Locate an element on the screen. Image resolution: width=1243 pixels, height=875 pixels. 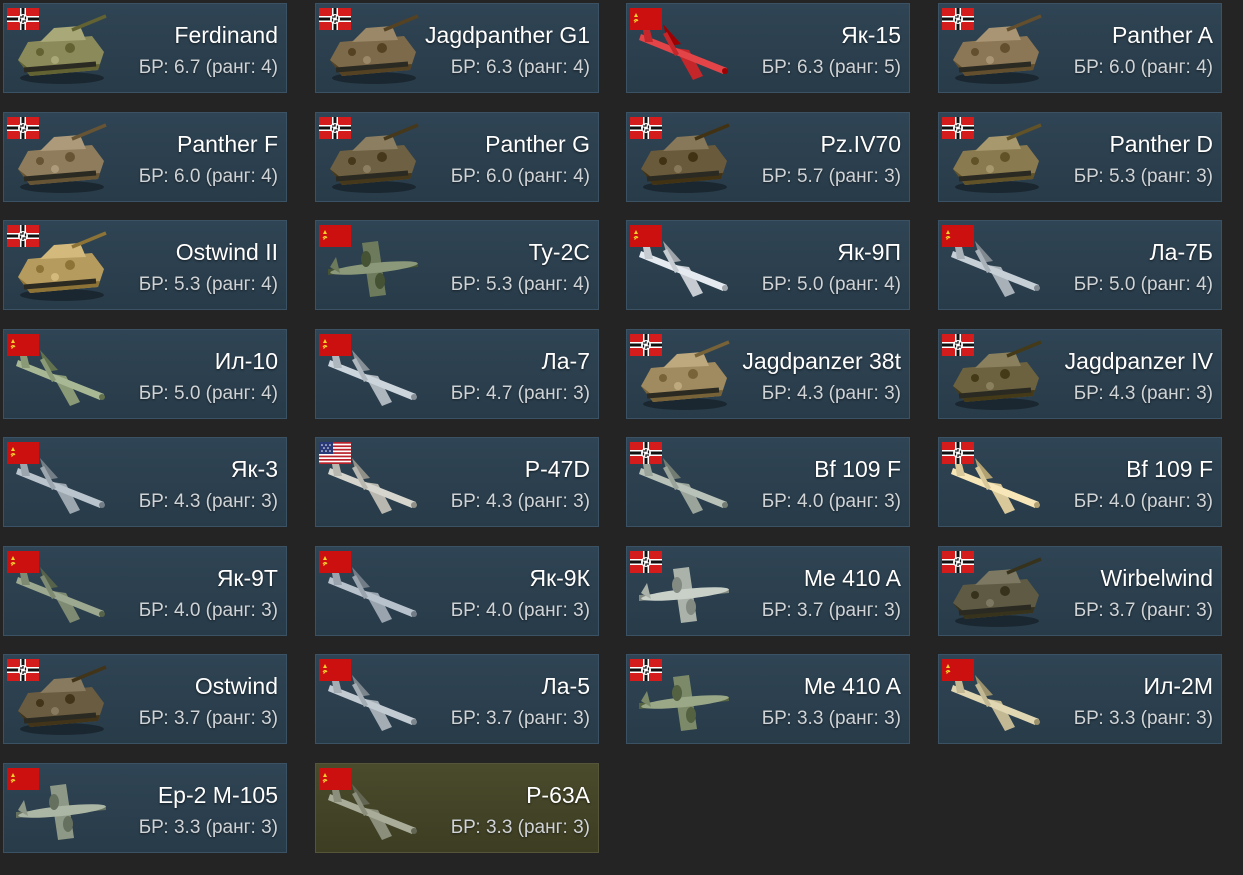
vehicle-name: Panther D is located at coordinates (1161, 144).